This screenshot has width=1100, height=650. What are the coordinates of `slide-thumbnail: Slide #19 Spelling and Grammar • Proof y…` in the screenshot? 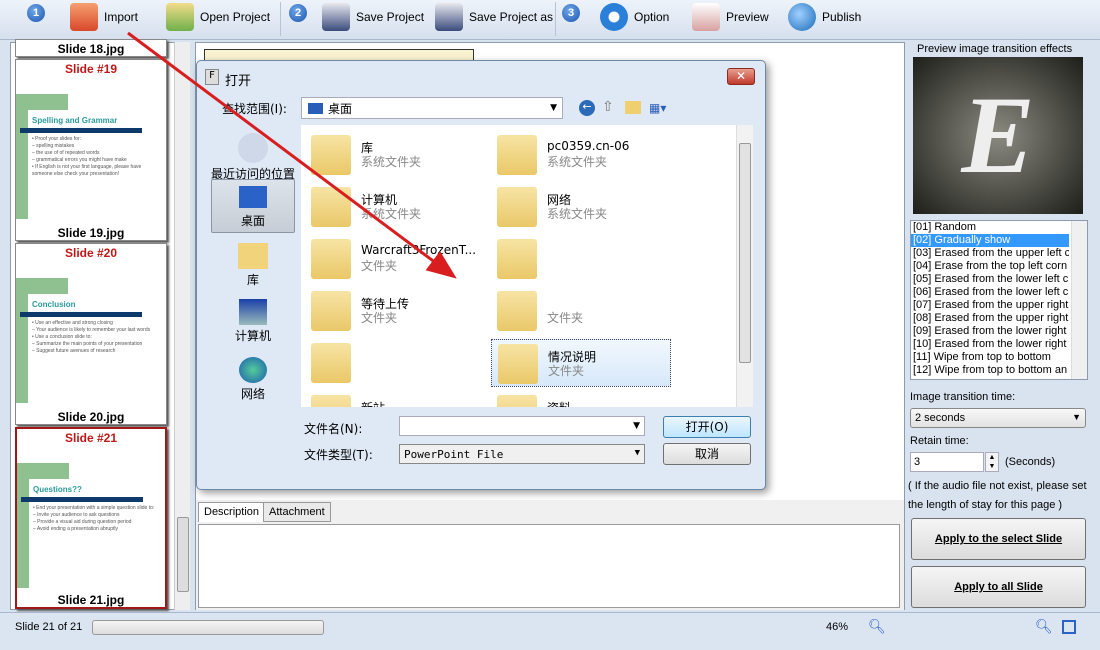 It's located at (91, 150).